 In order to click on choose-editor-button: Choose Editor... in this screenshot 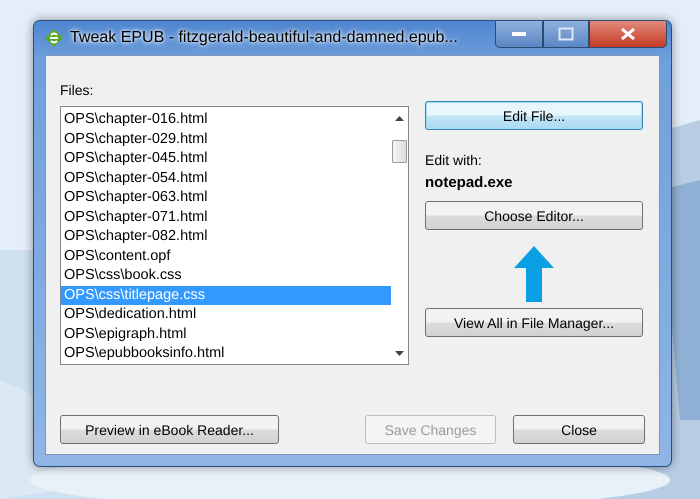, I will do `click(534, 215)`.